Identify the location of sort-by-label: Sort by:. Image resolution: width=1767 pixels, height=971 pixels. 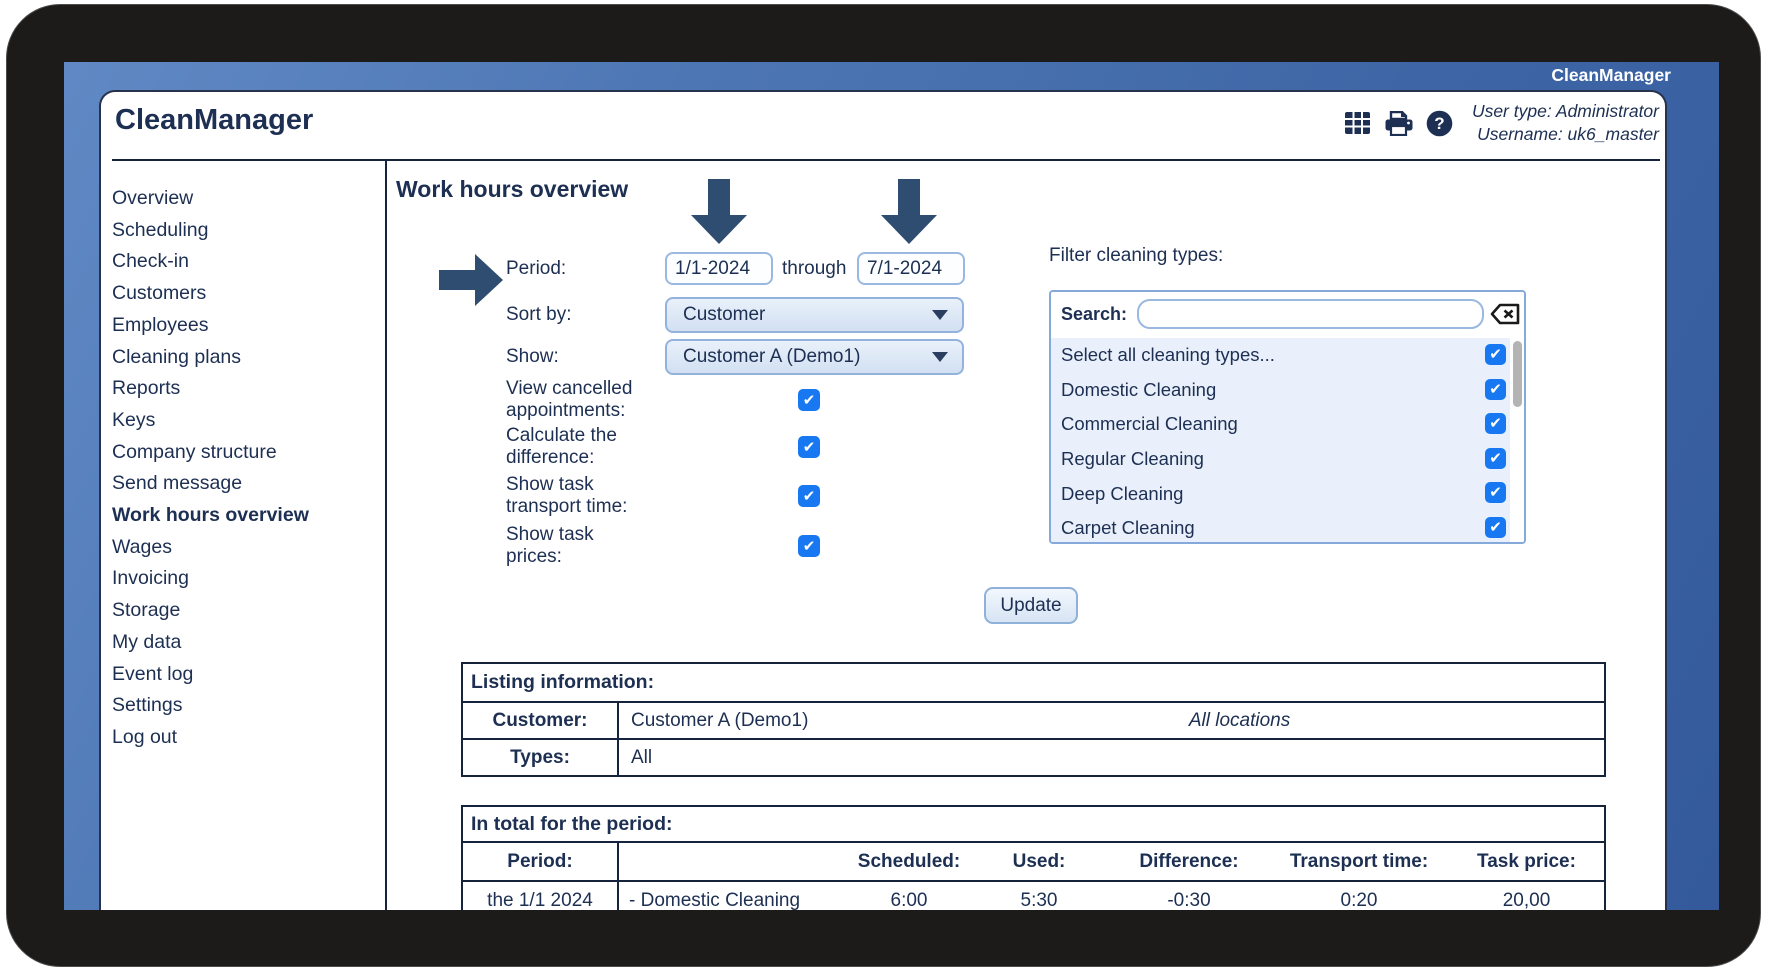
(539, 314).